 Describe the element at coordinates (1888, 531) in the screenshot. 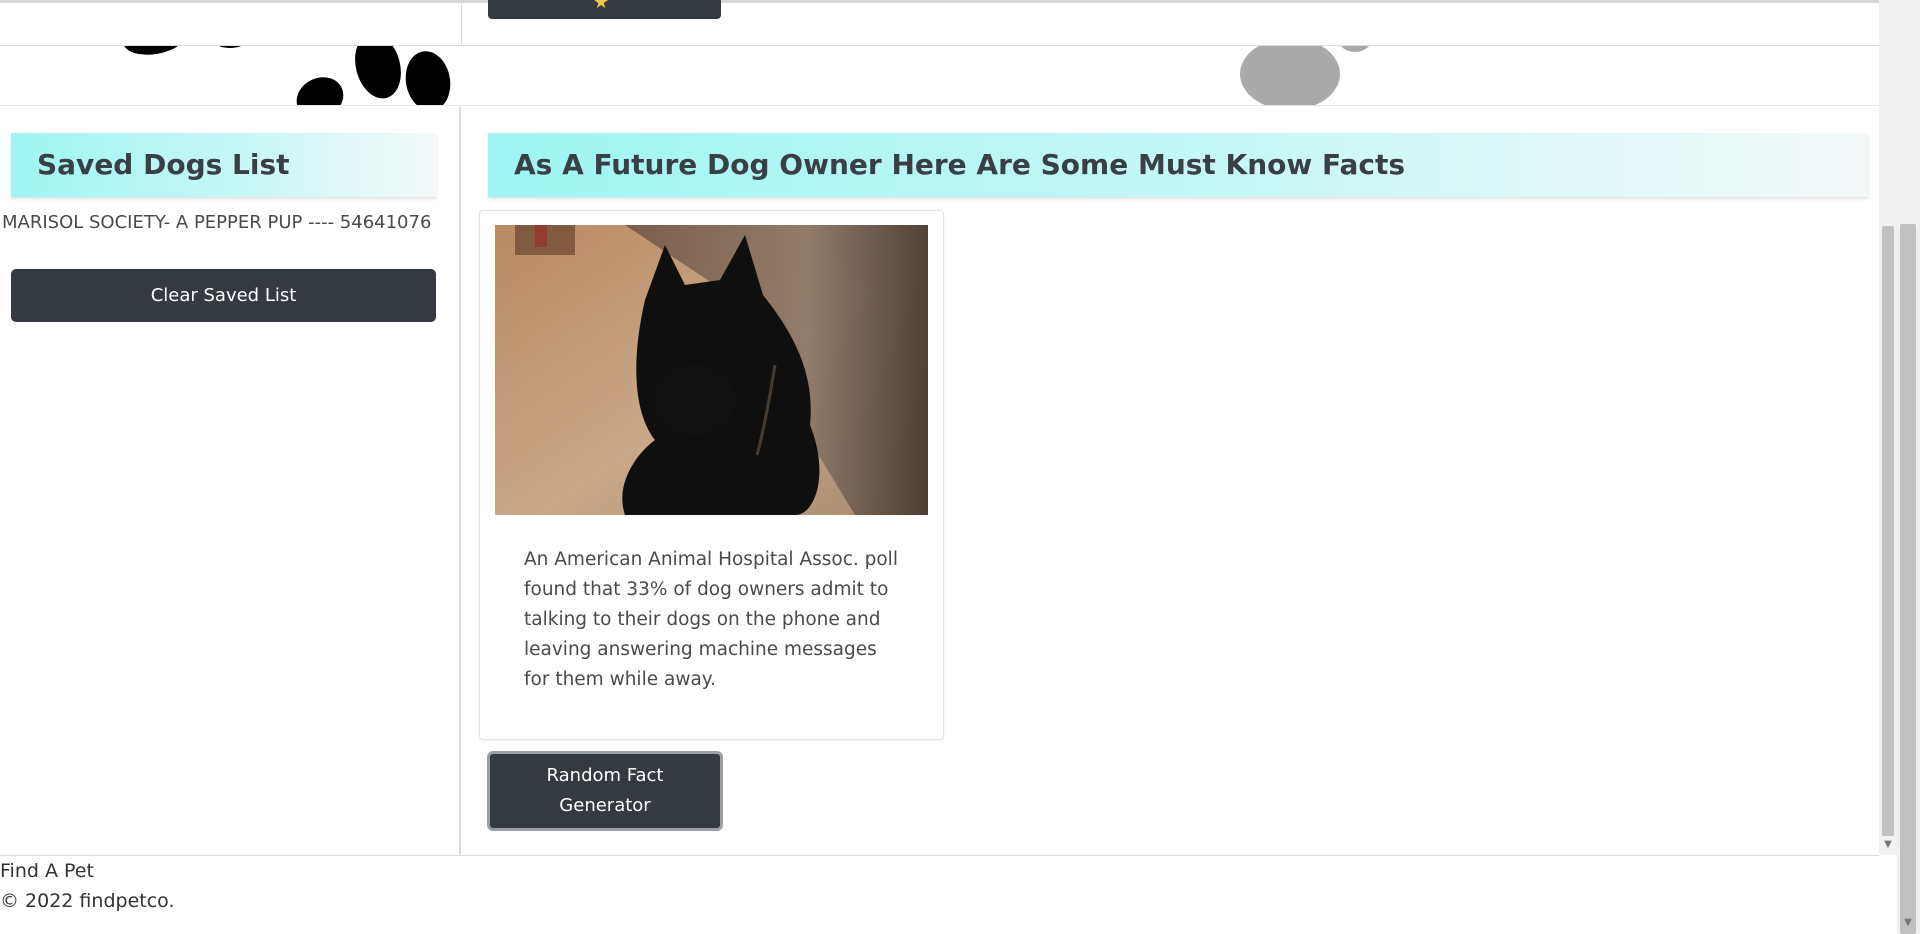

I see `inner-scrollbar-thumb` at that location.